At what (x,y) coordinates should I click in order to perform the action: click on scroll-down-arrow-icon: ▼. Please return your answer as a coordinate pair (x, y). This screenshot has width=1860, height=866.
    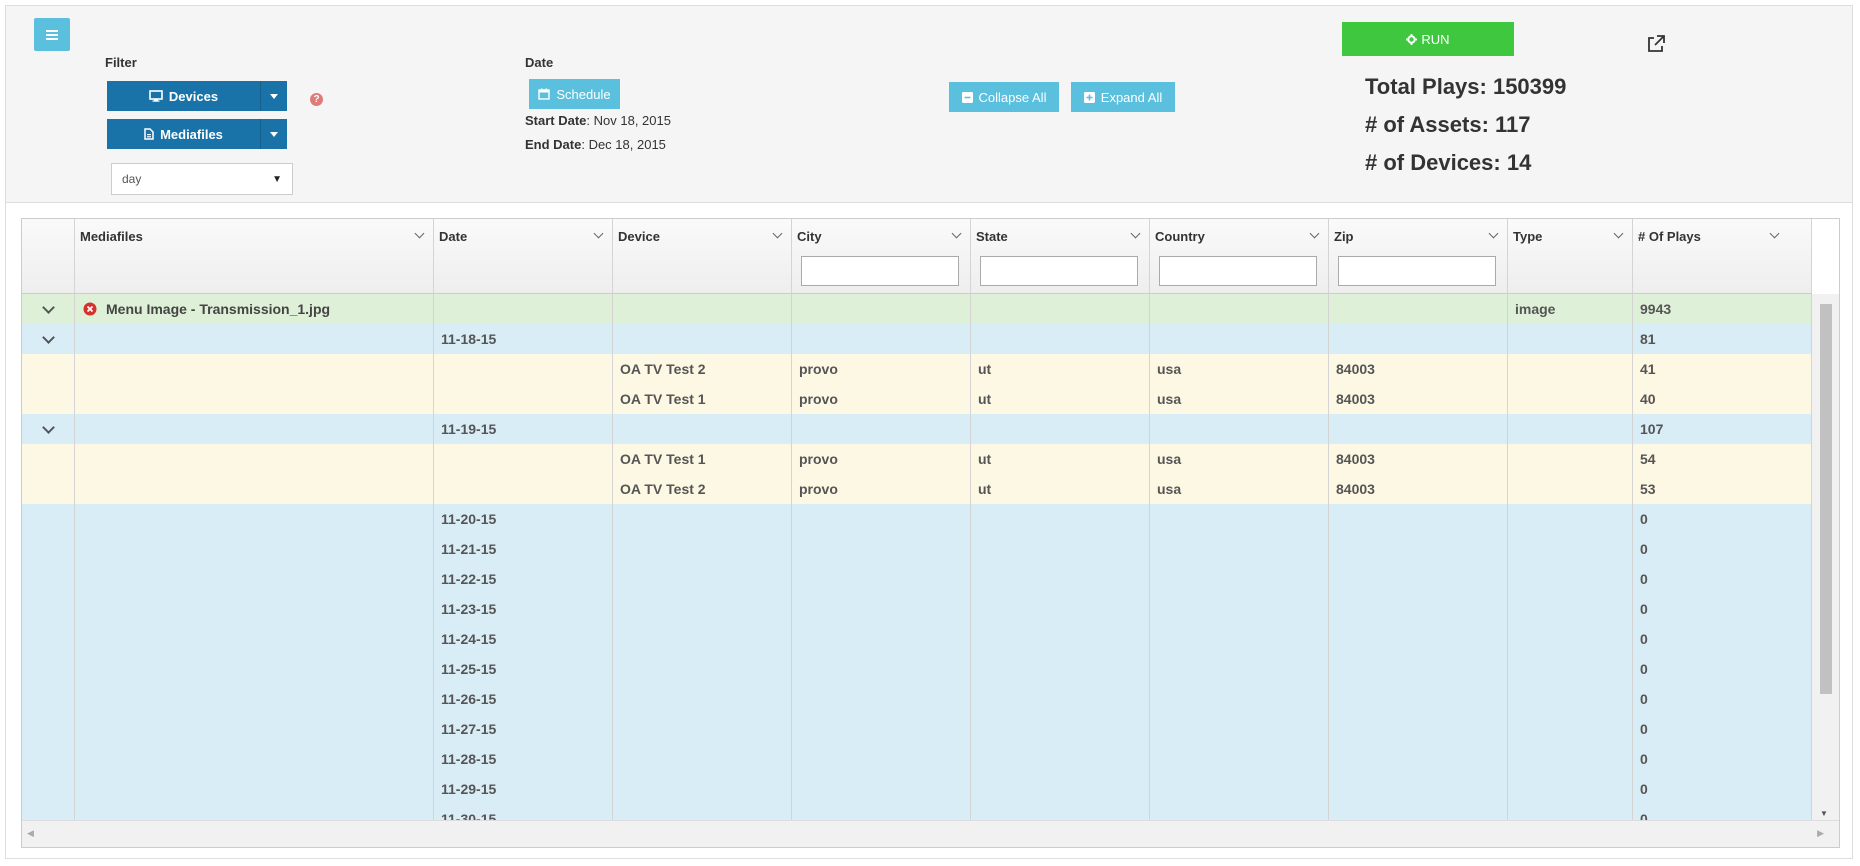
    Looking at the image, I should click on (1824, 813).